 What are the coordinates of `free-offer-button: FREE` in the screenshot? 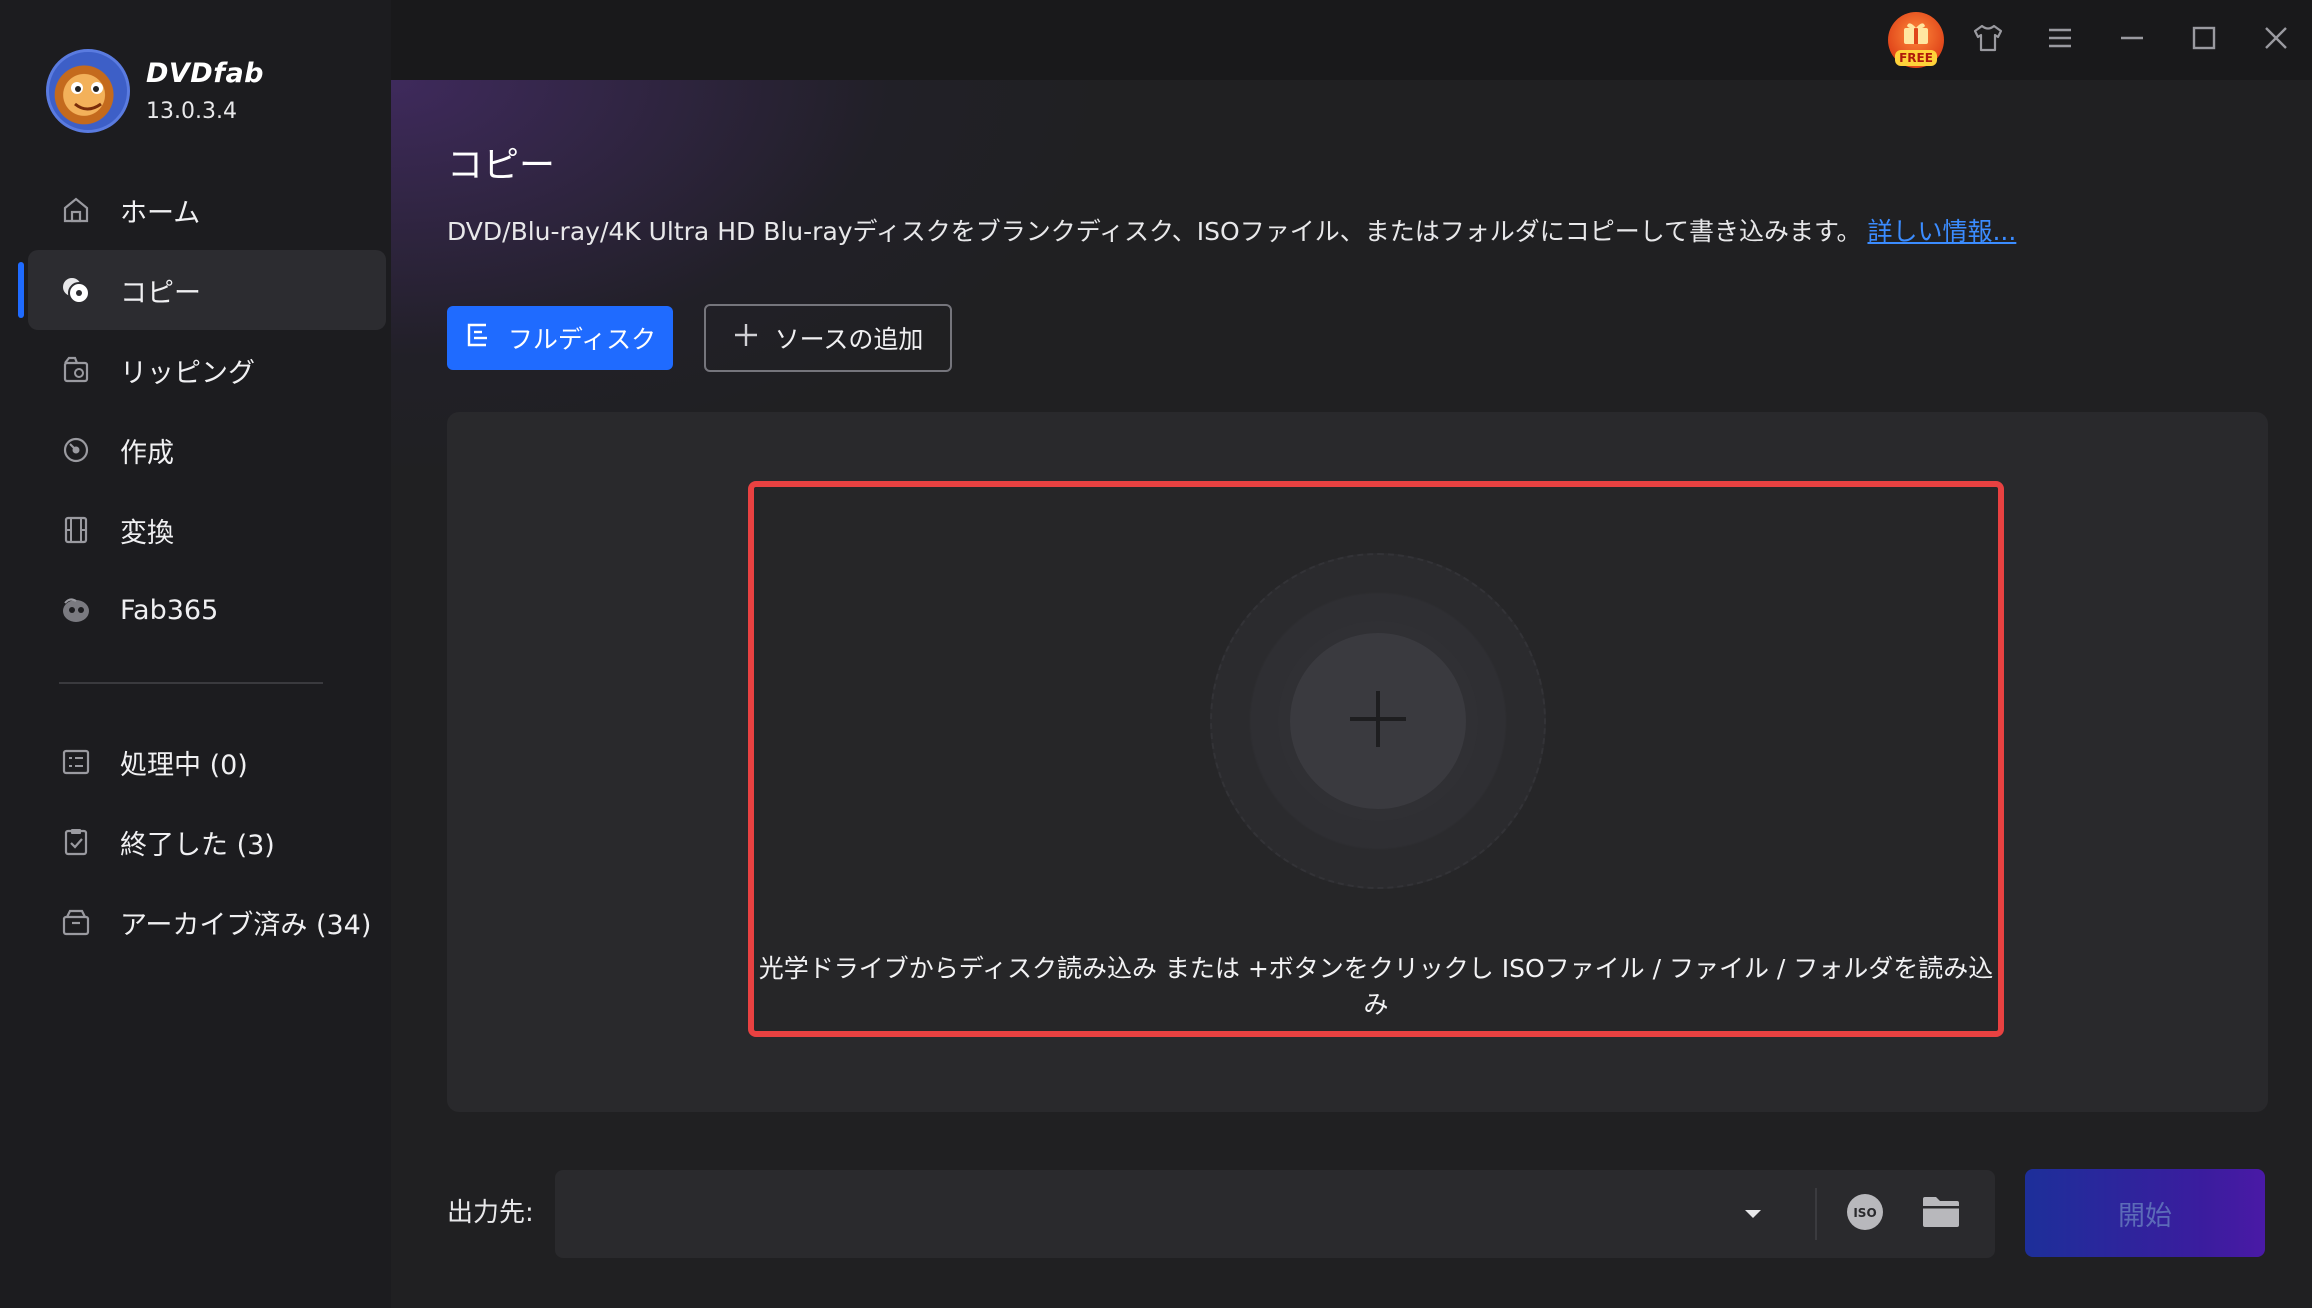 It's located at (1916, 40).